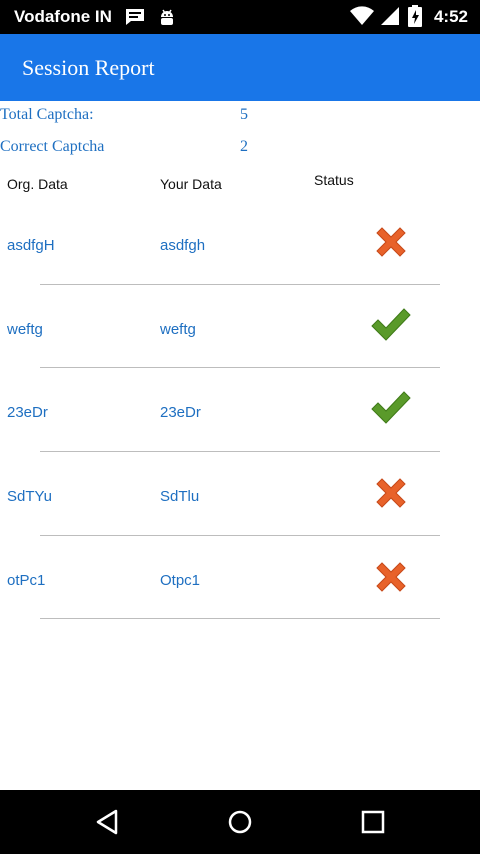 The image size is (480, 854). Describe the element at coordinates (63, 16) in the screenshot. I see `carrier-name: Vodafone IN` at that location.